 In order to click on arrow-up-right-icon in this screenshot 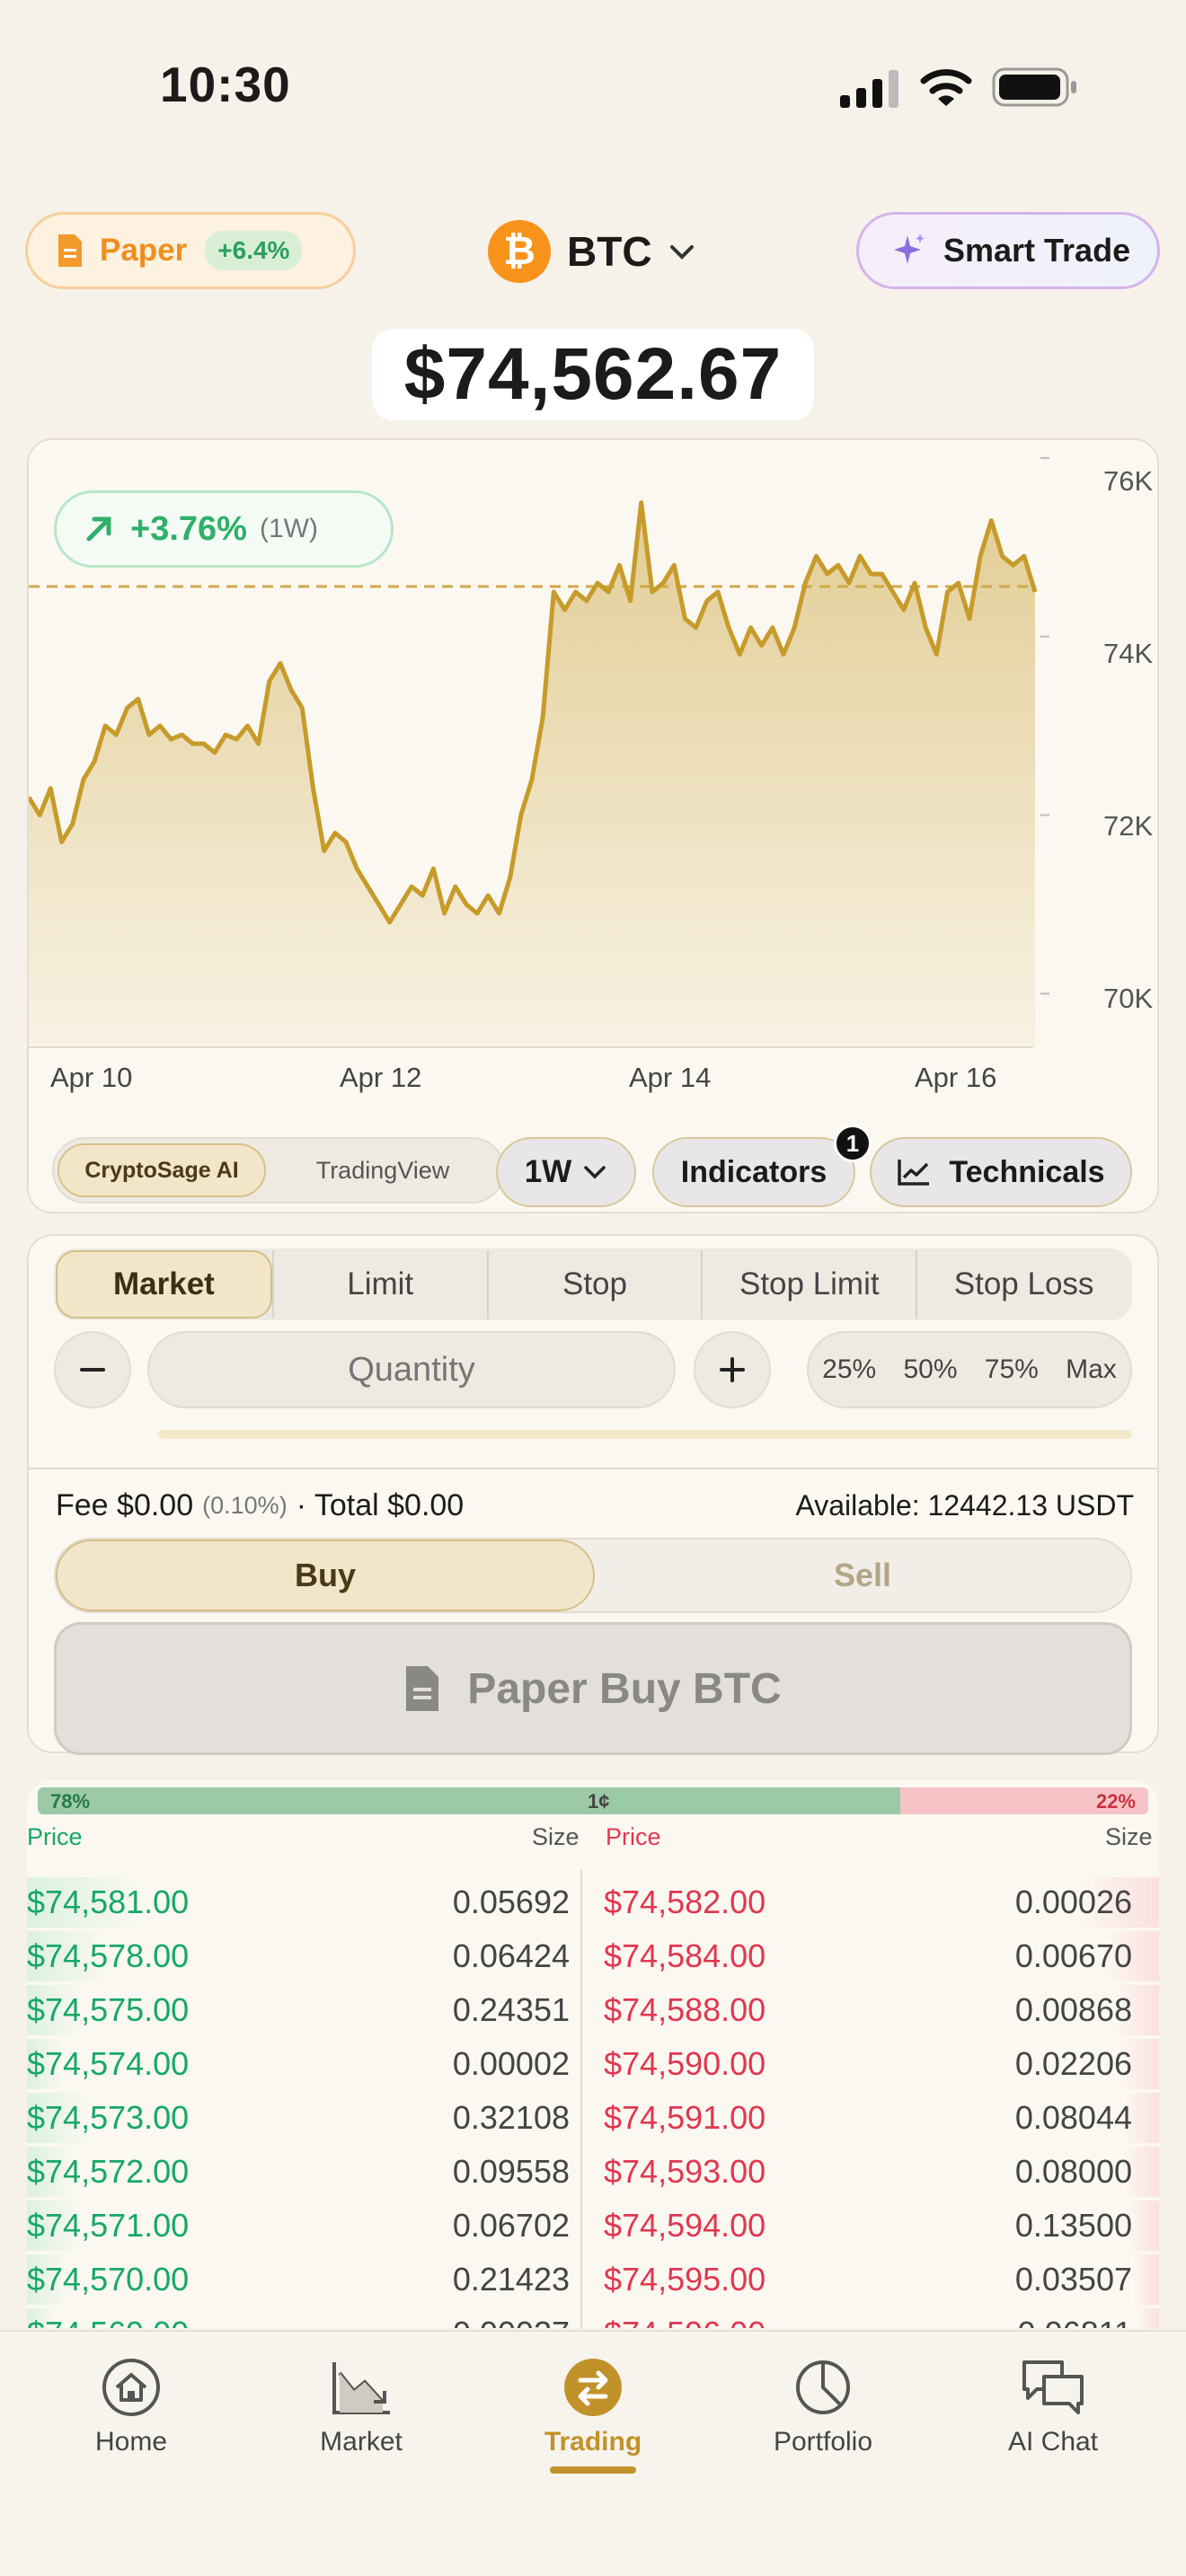, I will do `click(98, 529)`.